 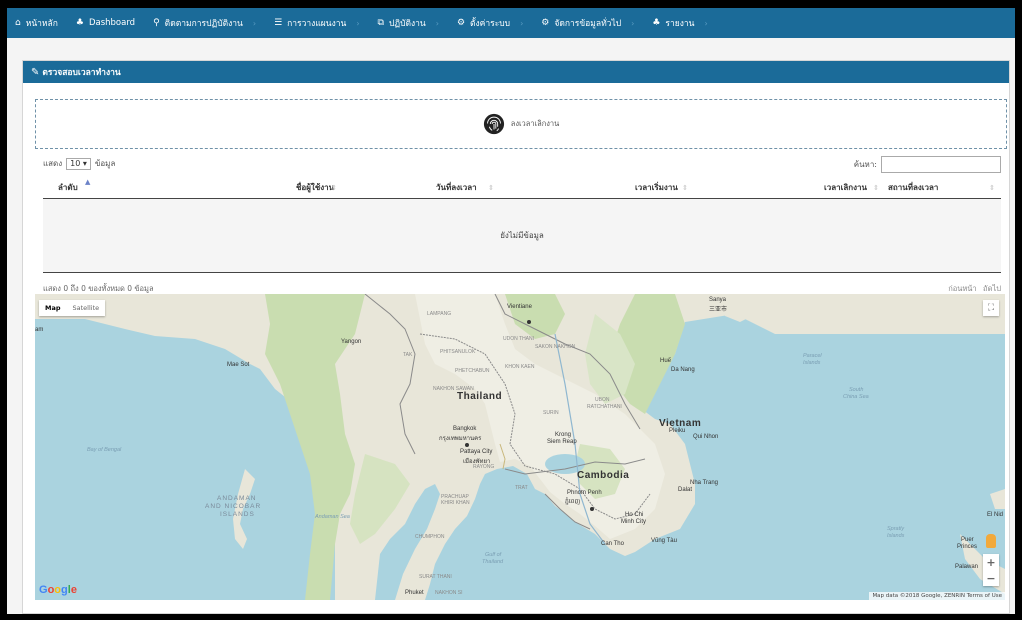 I want to click on map-label-bay-of-bengal: Bay of Bengal, so click(x=104, y=450).